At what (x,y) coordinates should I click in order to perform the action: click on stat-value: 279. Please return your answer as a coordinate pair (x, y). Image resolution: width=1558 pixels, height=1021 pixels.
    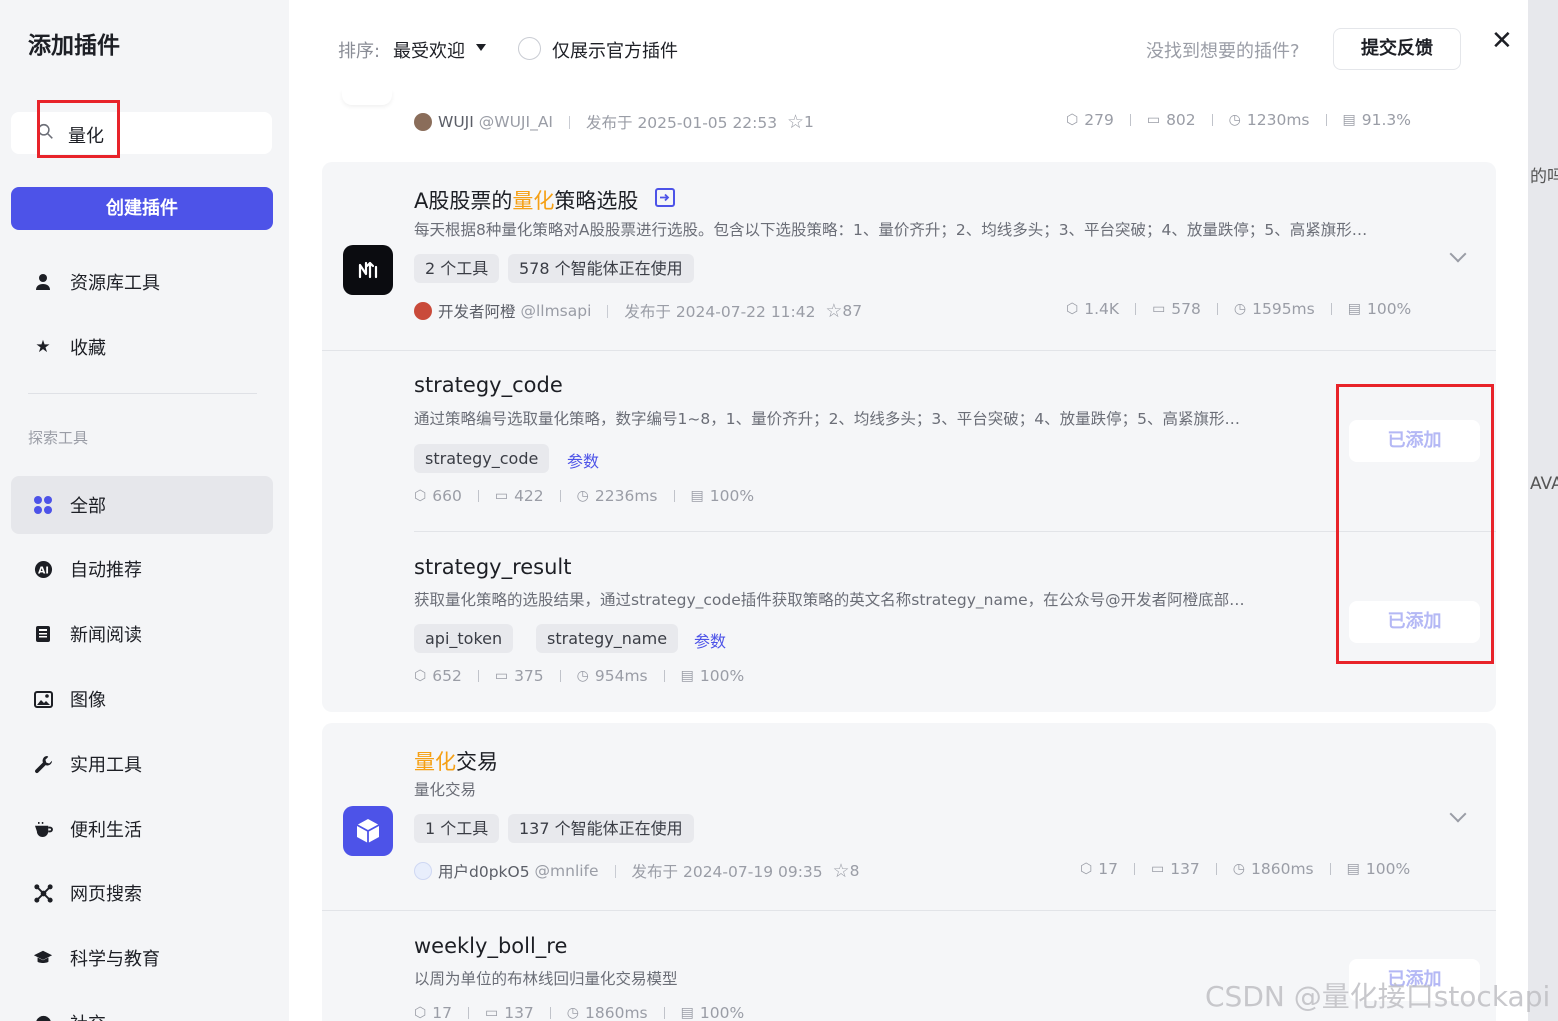
    Looking at the image, I should click on (1099, 120).